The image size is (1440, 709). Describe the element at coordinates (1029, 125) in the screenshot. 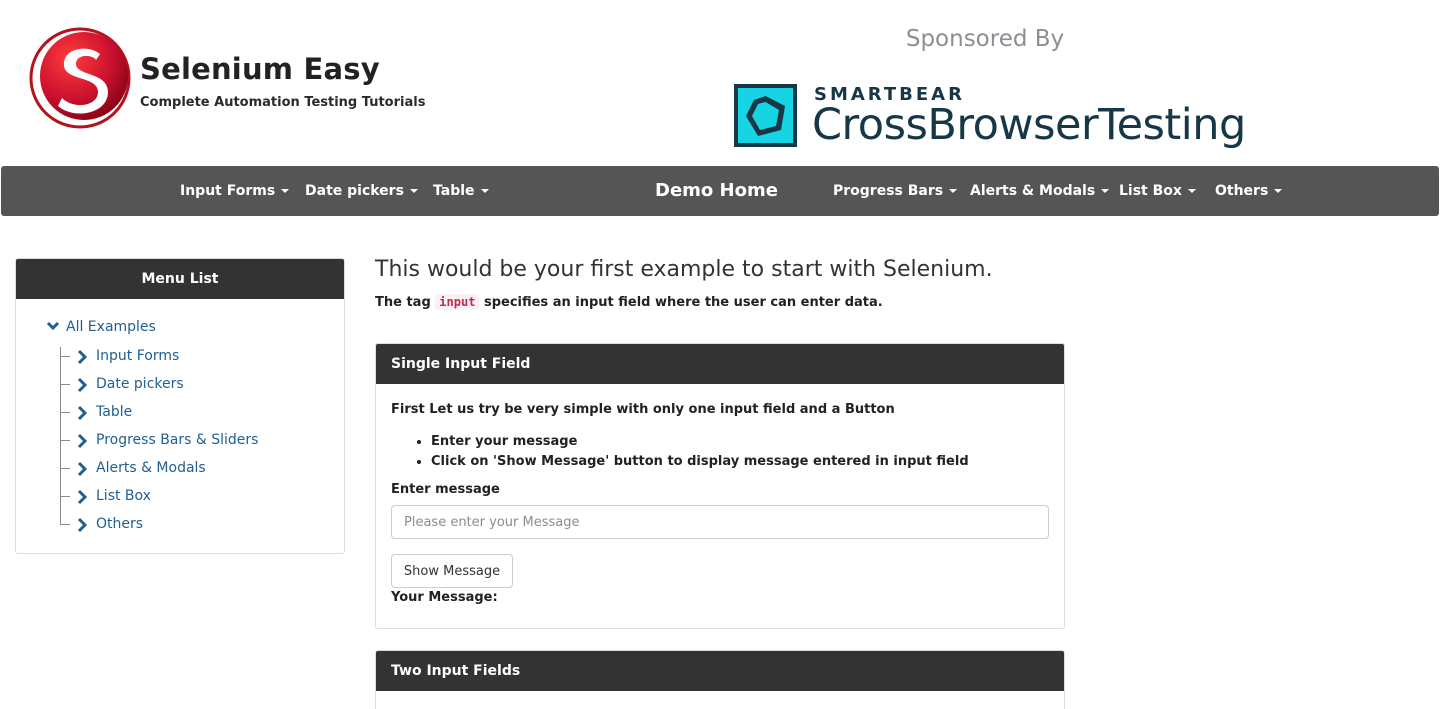

I see `sponsor-brand-main: CrossBrowserTesting` at that location.